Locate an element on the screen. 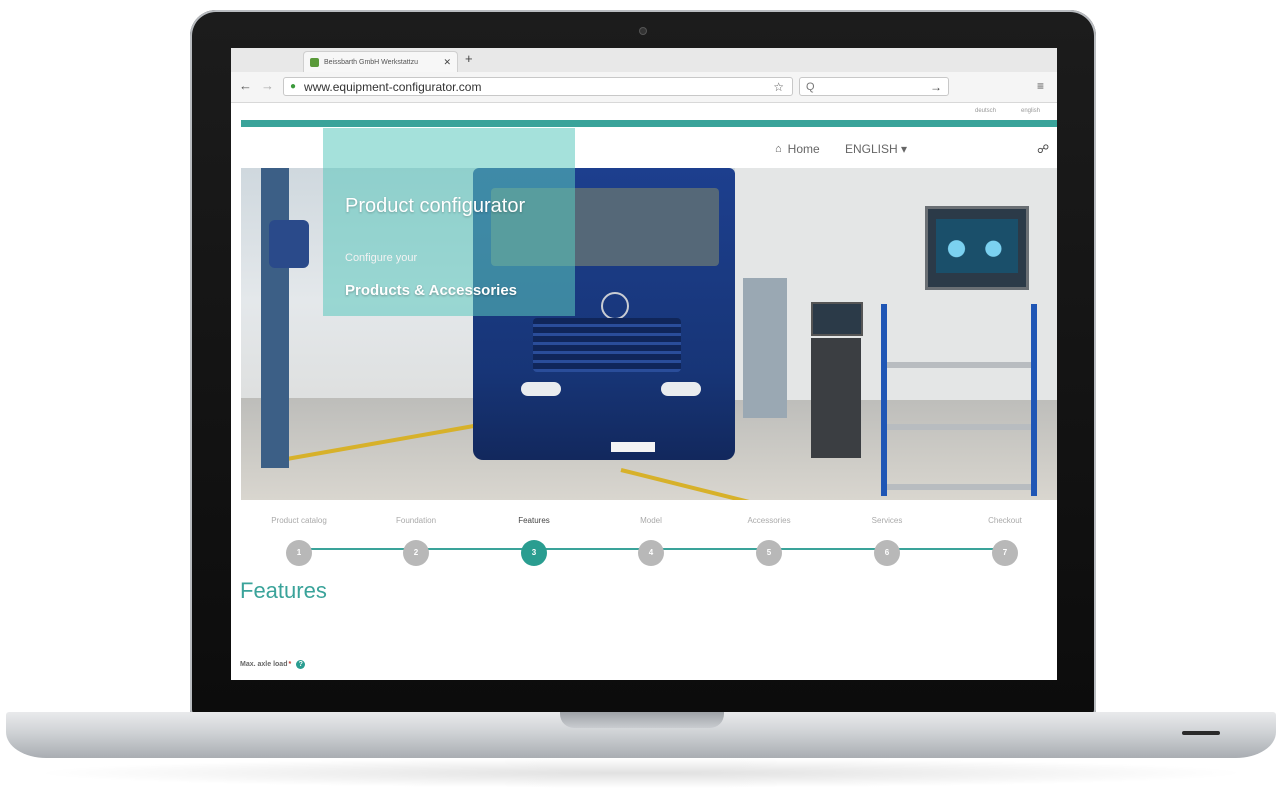 The image size is (1282, 806). close-icon: ✕ is located at coordinates (447, 62).